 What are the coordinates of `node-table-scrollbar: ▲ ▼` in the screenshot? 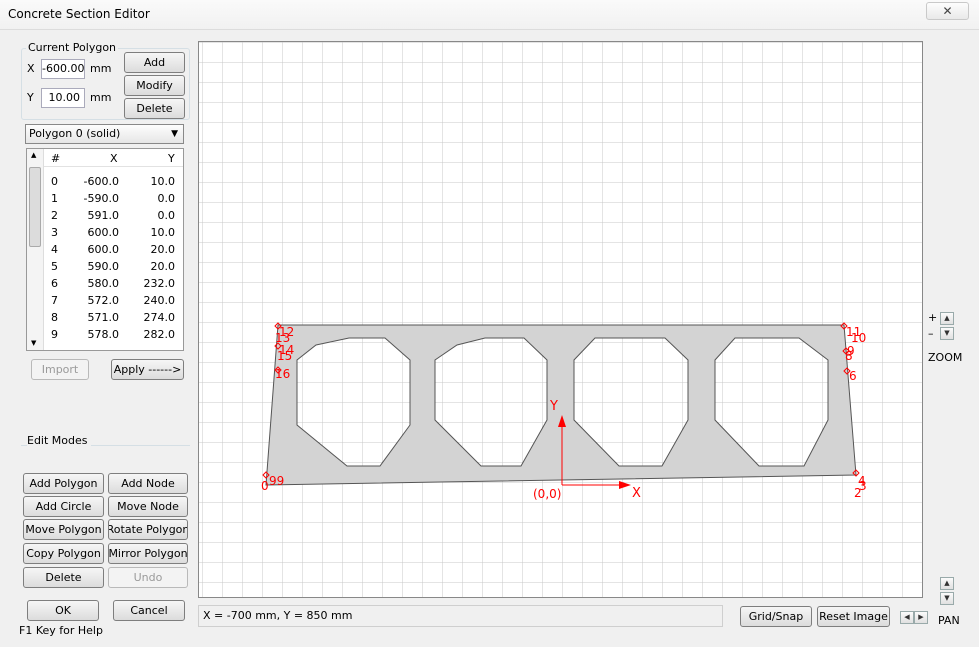 It's located at (35, 249).